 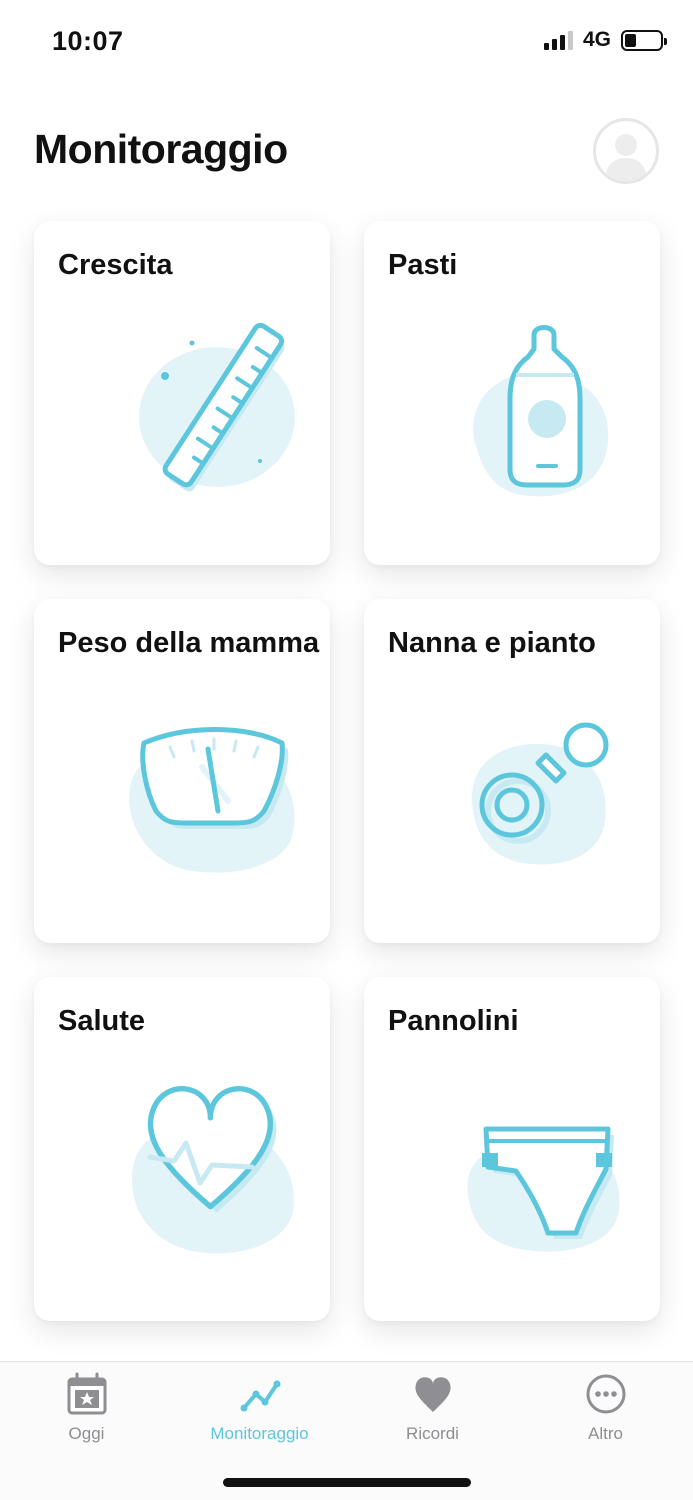 I want to click on card-pannolini: Pannolini, so click(x=512, y=1149).